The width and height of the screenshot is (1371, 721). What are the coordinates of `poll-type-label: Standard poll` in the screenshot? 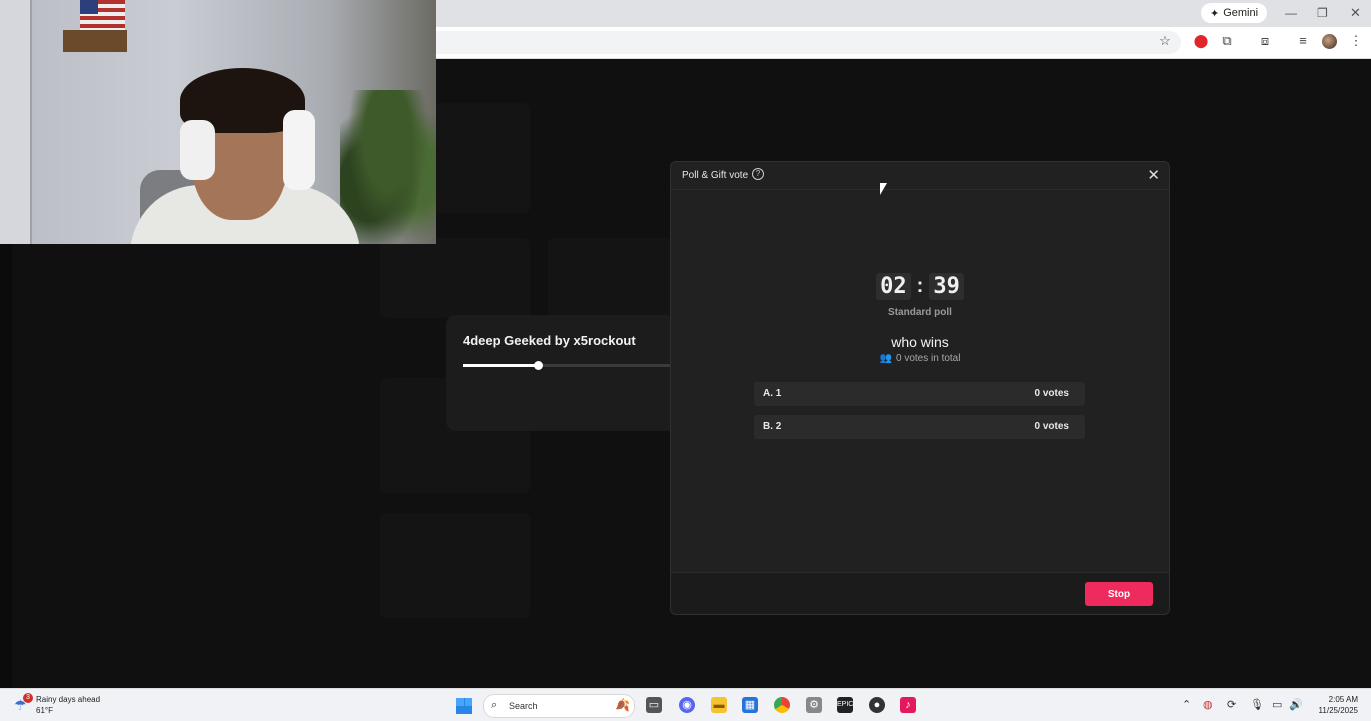 It's located at (920, 312).